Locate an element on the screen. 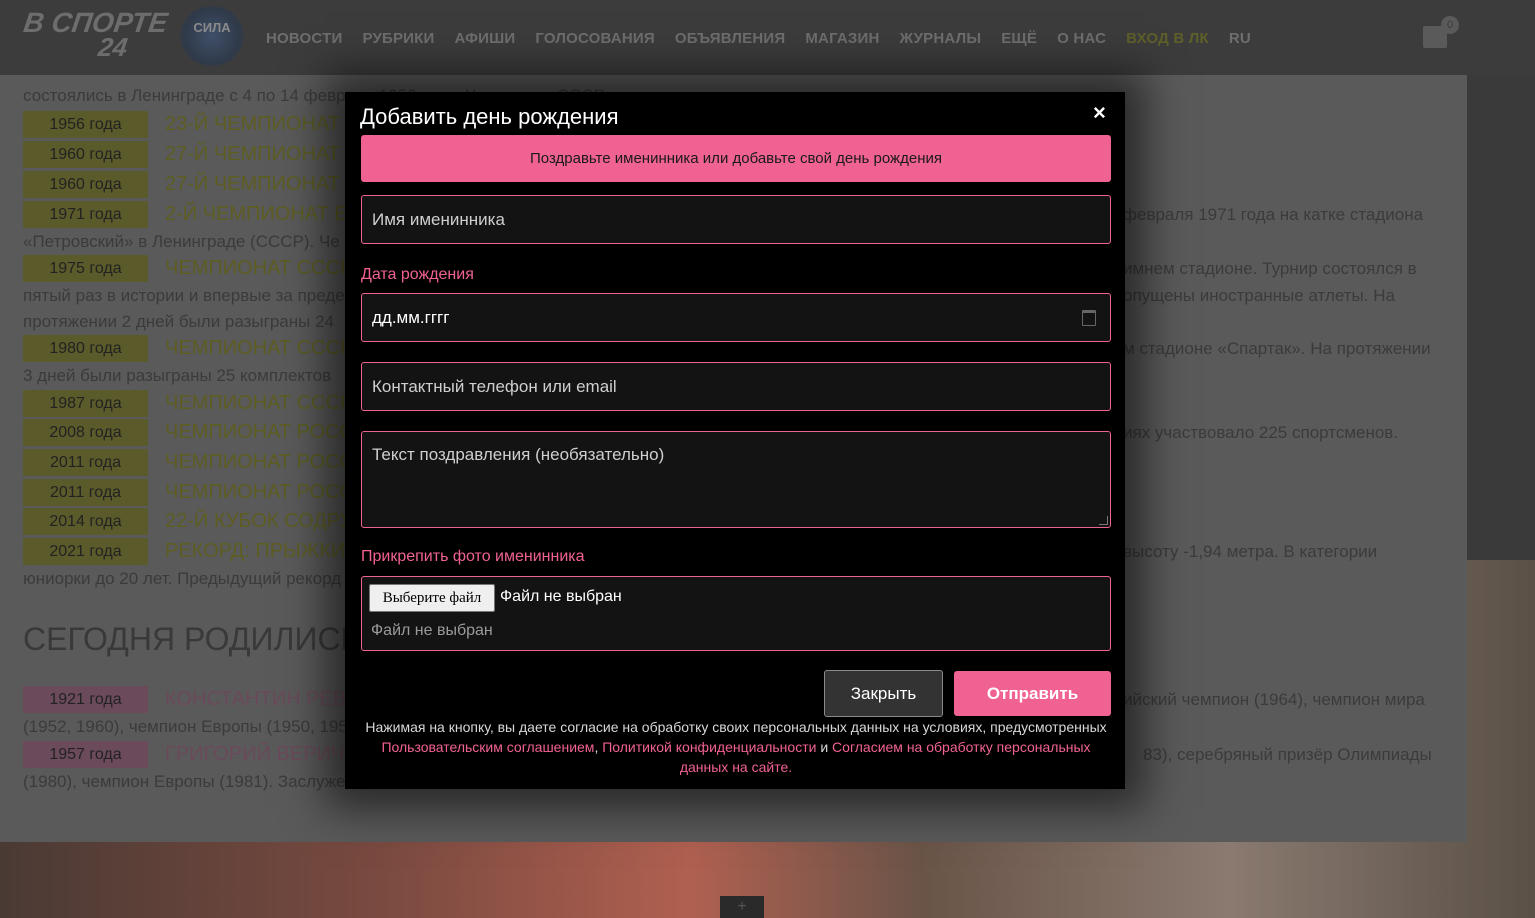  name-input-placeholder: Имя именинника is located at coordinates (438, 219).